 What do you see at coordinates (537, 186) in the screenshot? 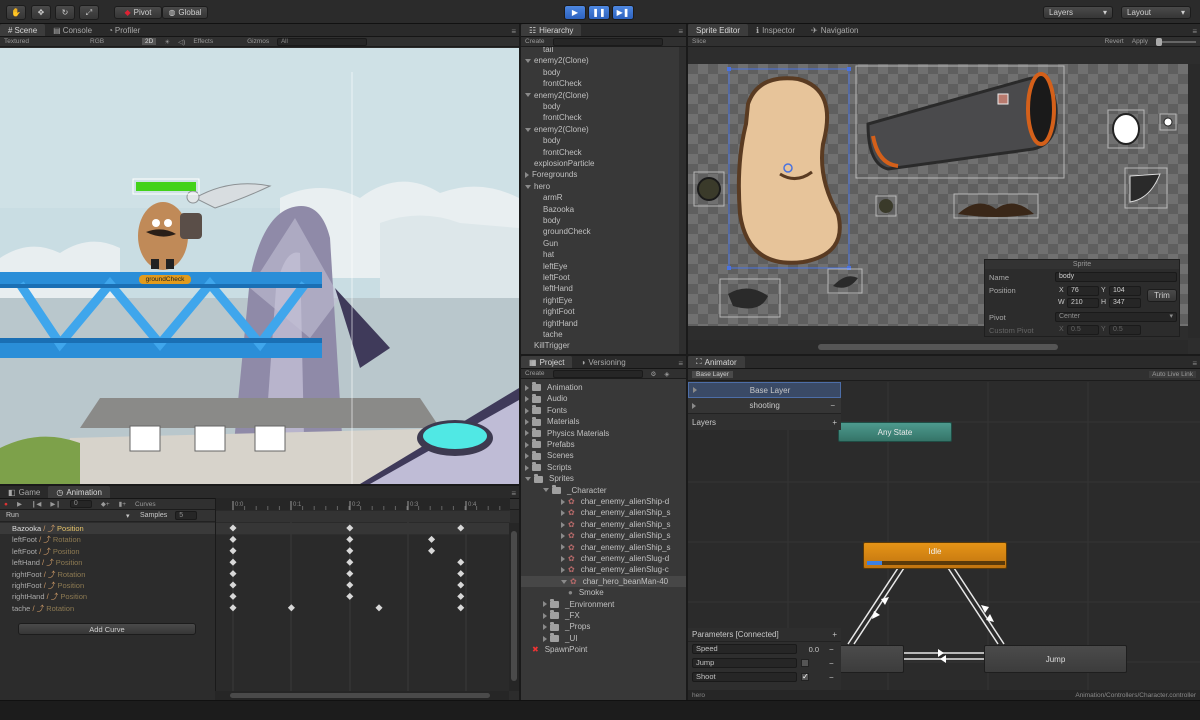
I see `hierarchy-item: hero` at bounding box center [537, 186].